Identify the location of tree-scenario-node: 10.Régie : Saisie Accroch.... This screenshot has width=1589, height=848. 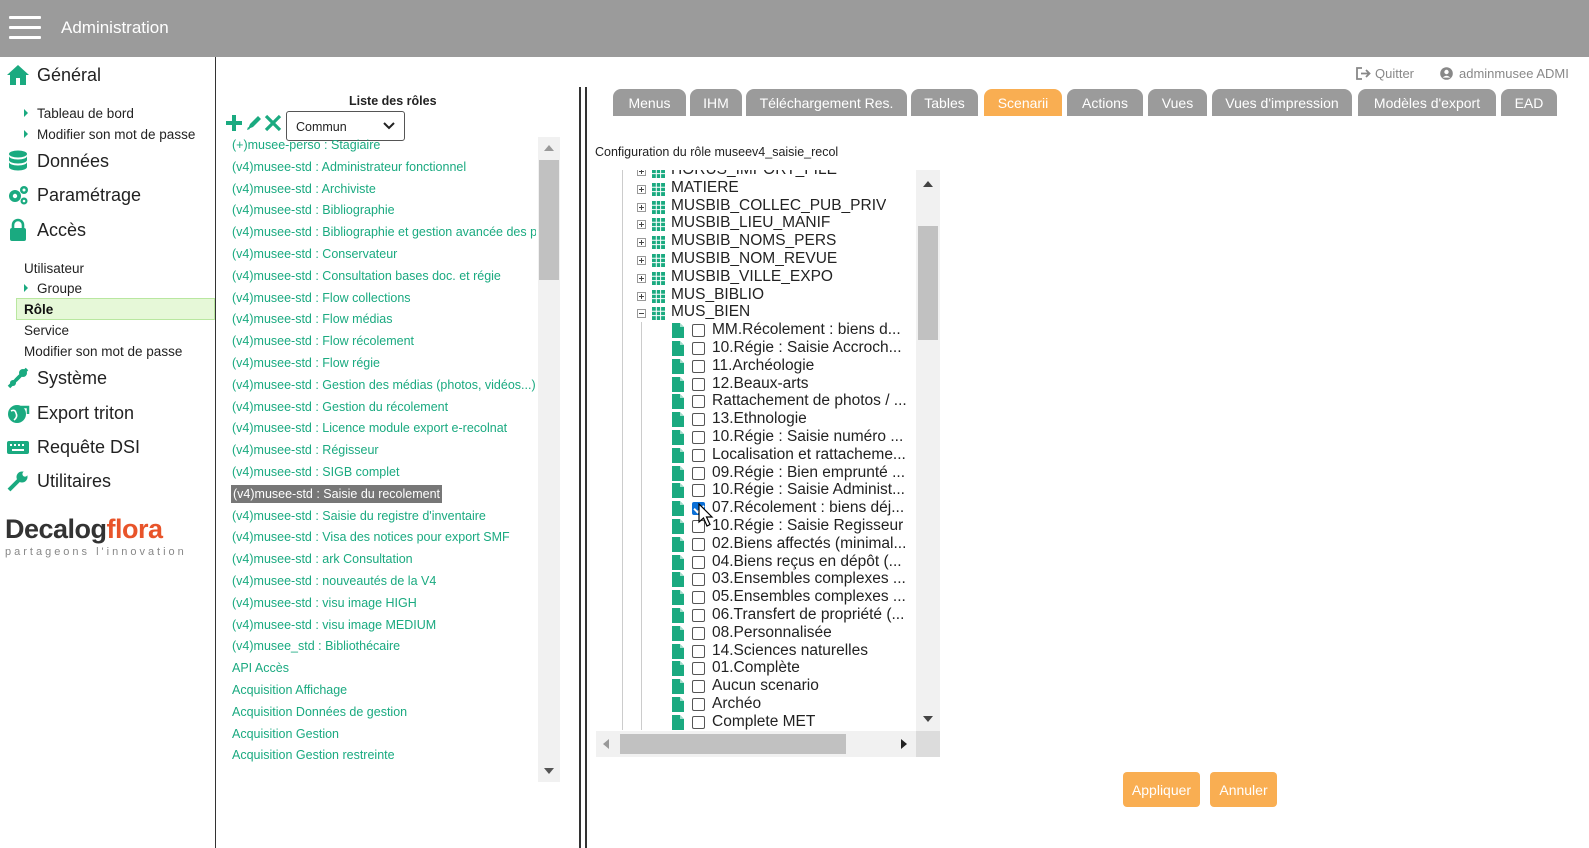
(756, 348).